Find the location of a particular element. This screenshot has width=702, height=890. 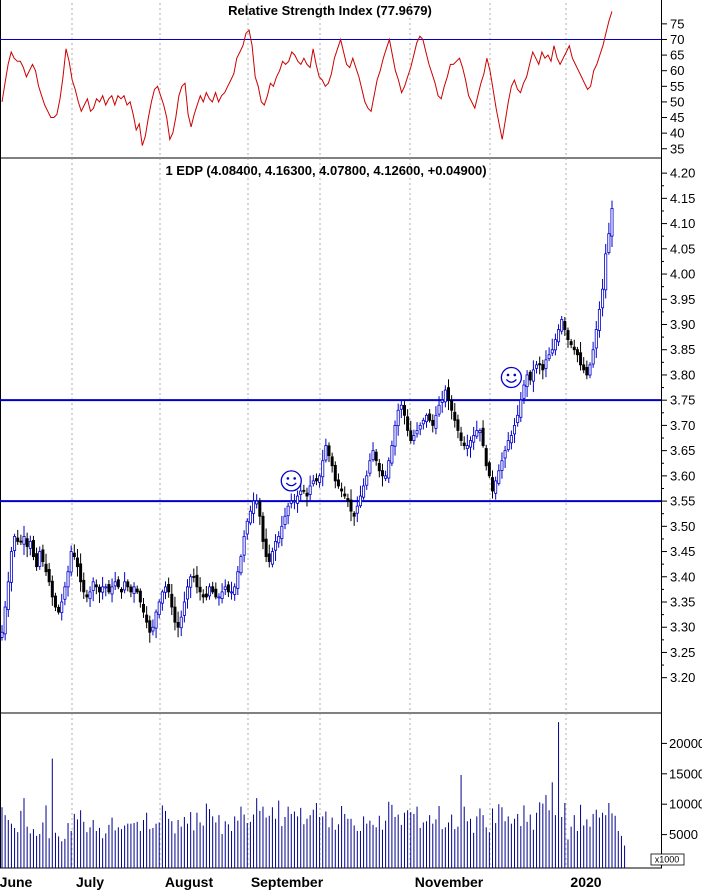

x-axis-month-label: November is located at coordinates (449, 882).